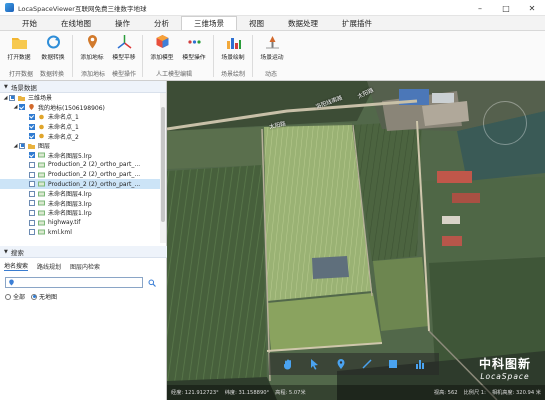  Describe the element at coordinates (41, 136) in the screenshot. I see `point-icon` at that location.